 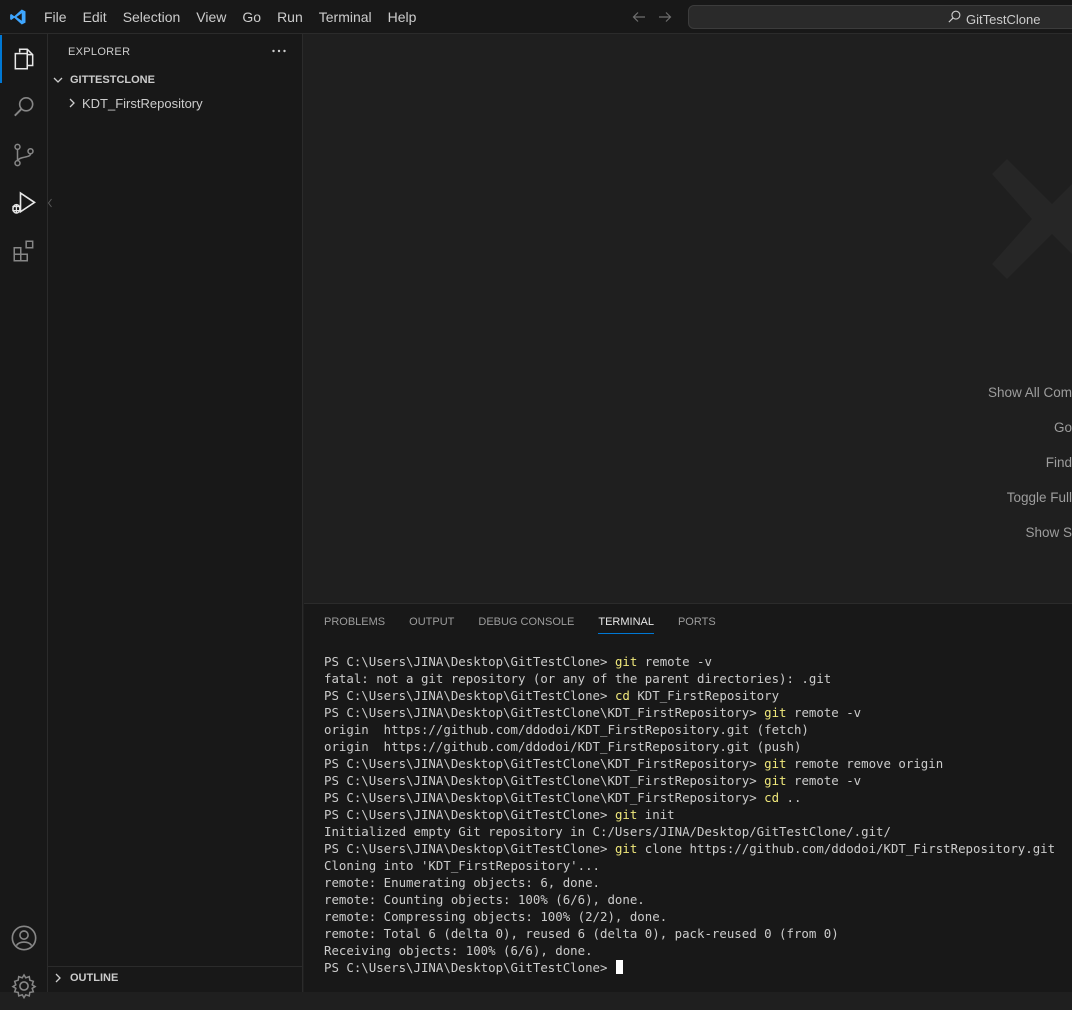 What do you see at coordinates (880, 17) in the screenshot?
I see `command-center-search: GitTestClone` at bounding box center [880, 17].